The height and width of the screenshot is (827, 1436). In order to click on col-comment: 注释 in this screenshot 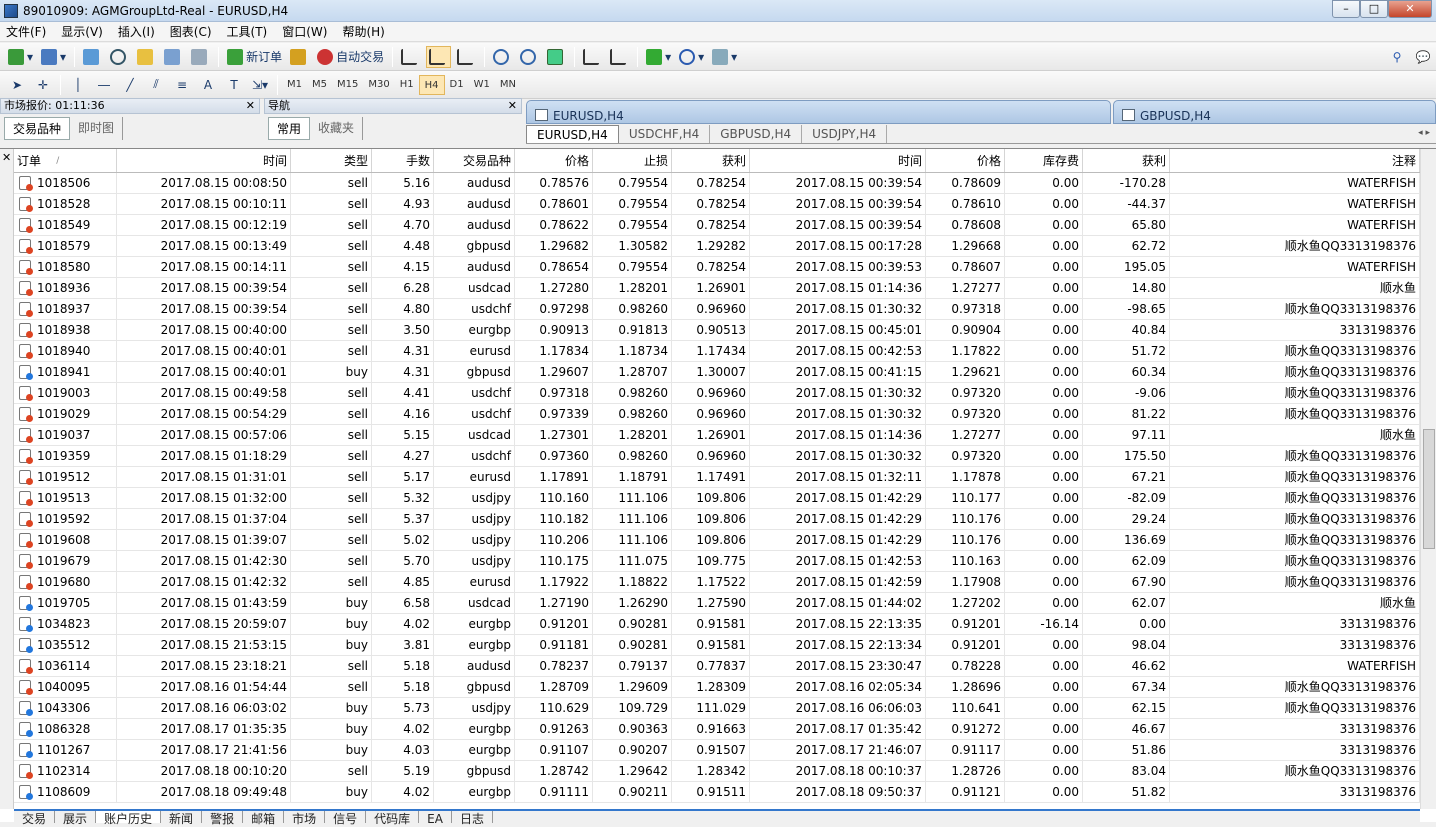, I will do `click(1295, 160)`.